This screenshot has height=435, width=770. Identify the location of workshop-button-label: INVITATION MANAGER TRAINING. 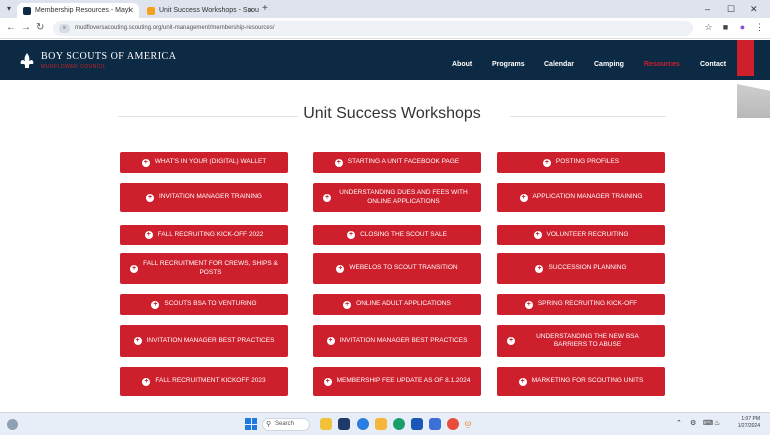
(210, 197).